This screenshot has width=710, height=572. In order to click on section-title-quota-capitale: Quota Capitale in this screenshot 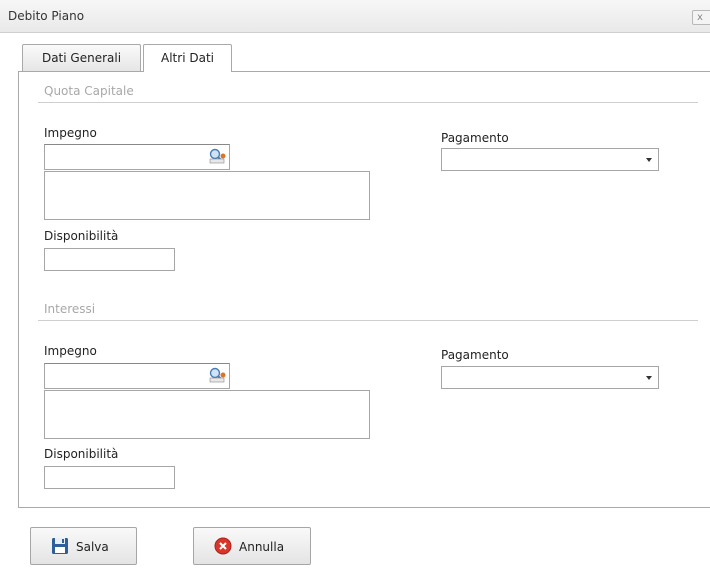, I will do `click(89, 91)`.